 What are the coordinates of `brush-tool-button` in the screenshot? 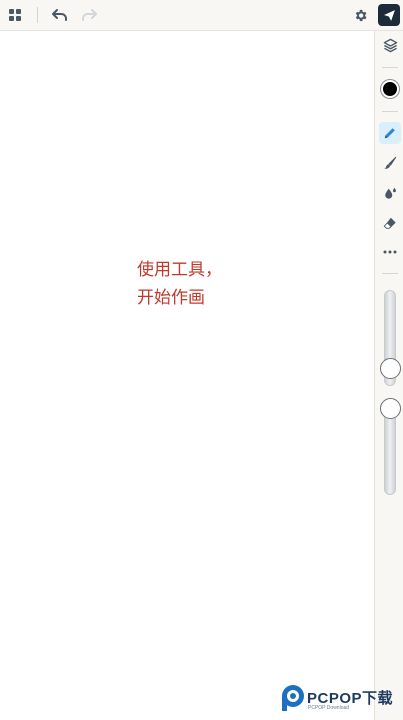 It's located at (390, 163).